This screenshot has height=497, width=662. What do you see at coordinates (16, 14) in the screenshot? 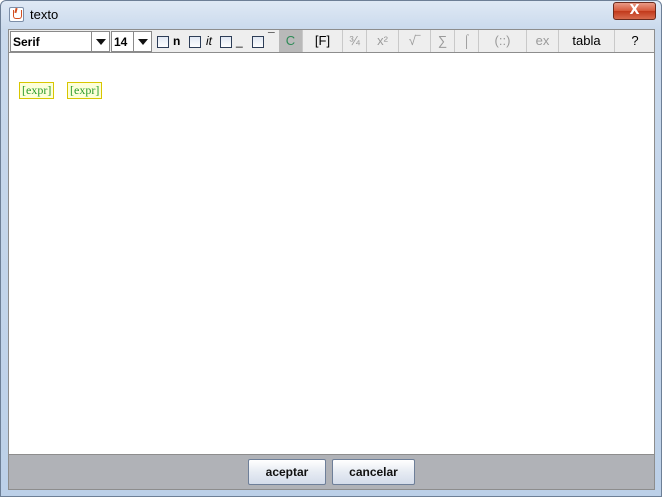
I see `java-cup-icon` at bounding box center [16, 14].